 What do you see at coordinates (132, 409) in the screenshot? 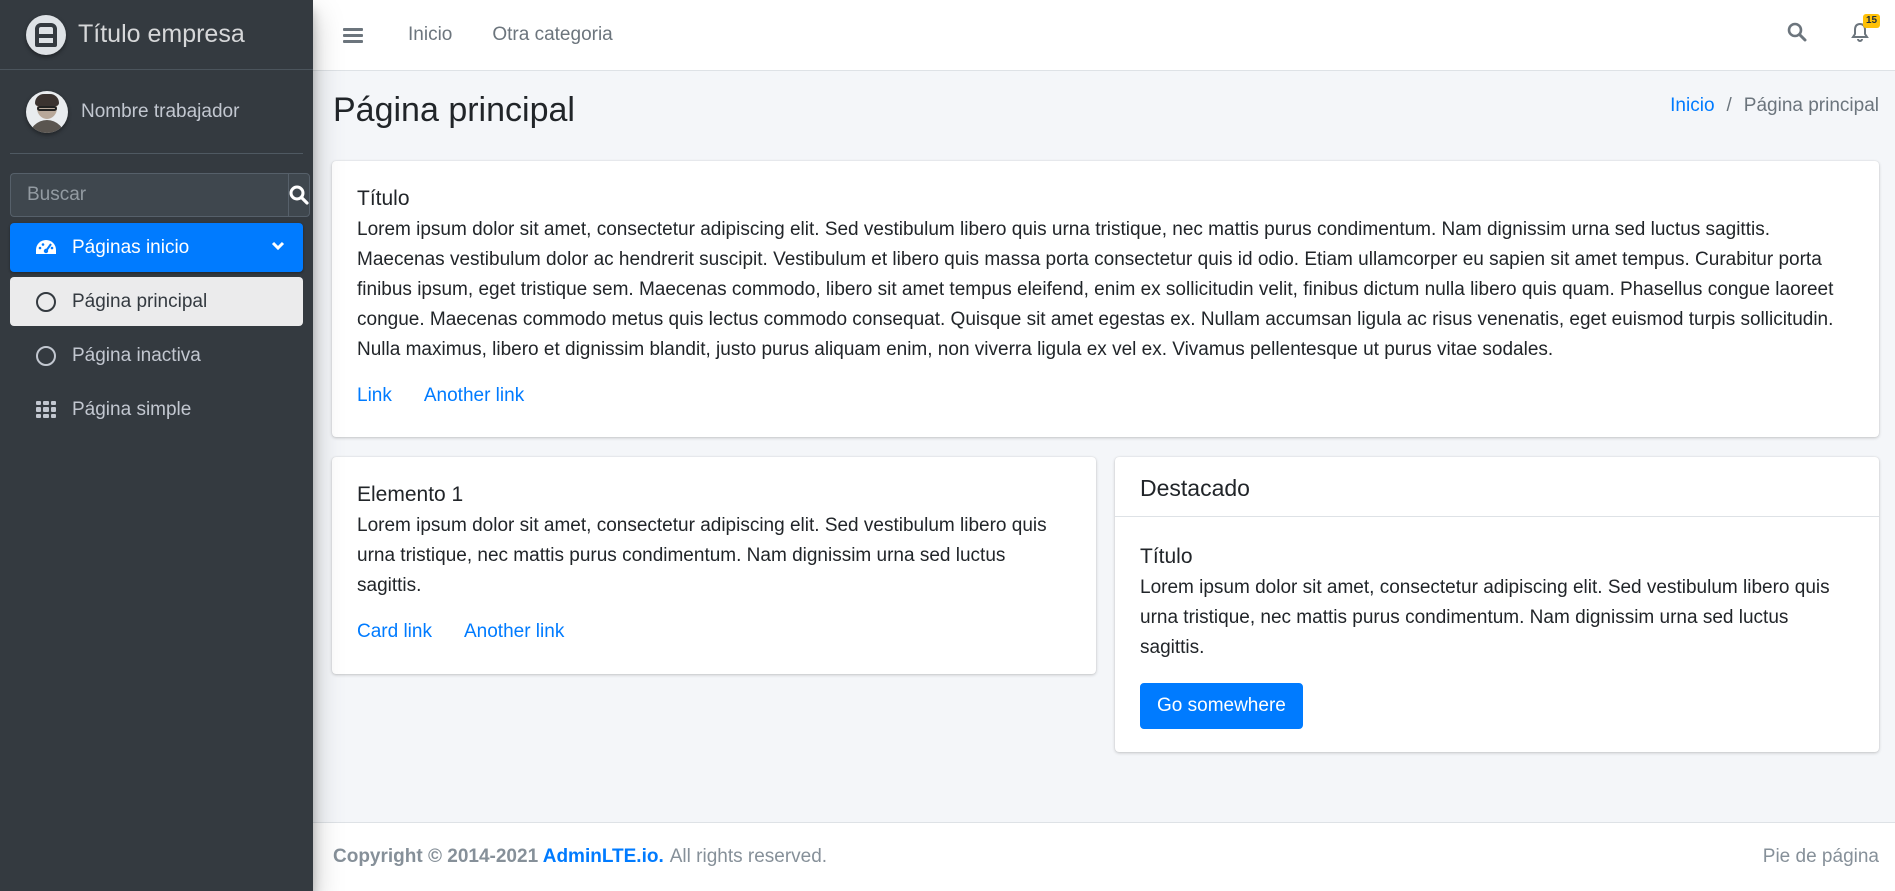
I see `sidebar-item-label: Página simple` at bounding box center [132, 409].